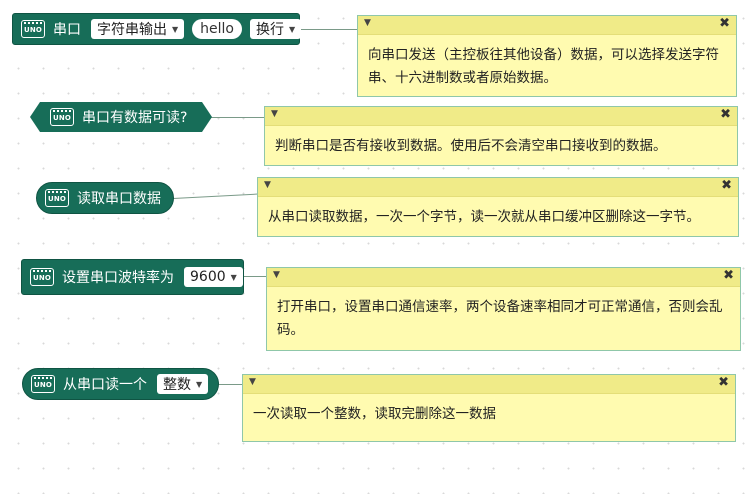 This screenshot has height=494, width=750. I want to click on comment-text: 打开串口，设置串口通信速率，两个设备速率相同才可正常通信，否则会乱码。, so click(503, 319).